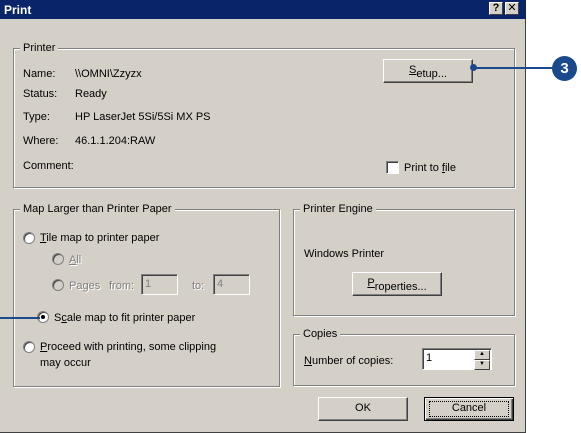 This screenshot has height=433, width=581. What do you see at coordinates (39, 74) in the screenshot?
I see `name-label: Name:` at bounding box center [39, 74].